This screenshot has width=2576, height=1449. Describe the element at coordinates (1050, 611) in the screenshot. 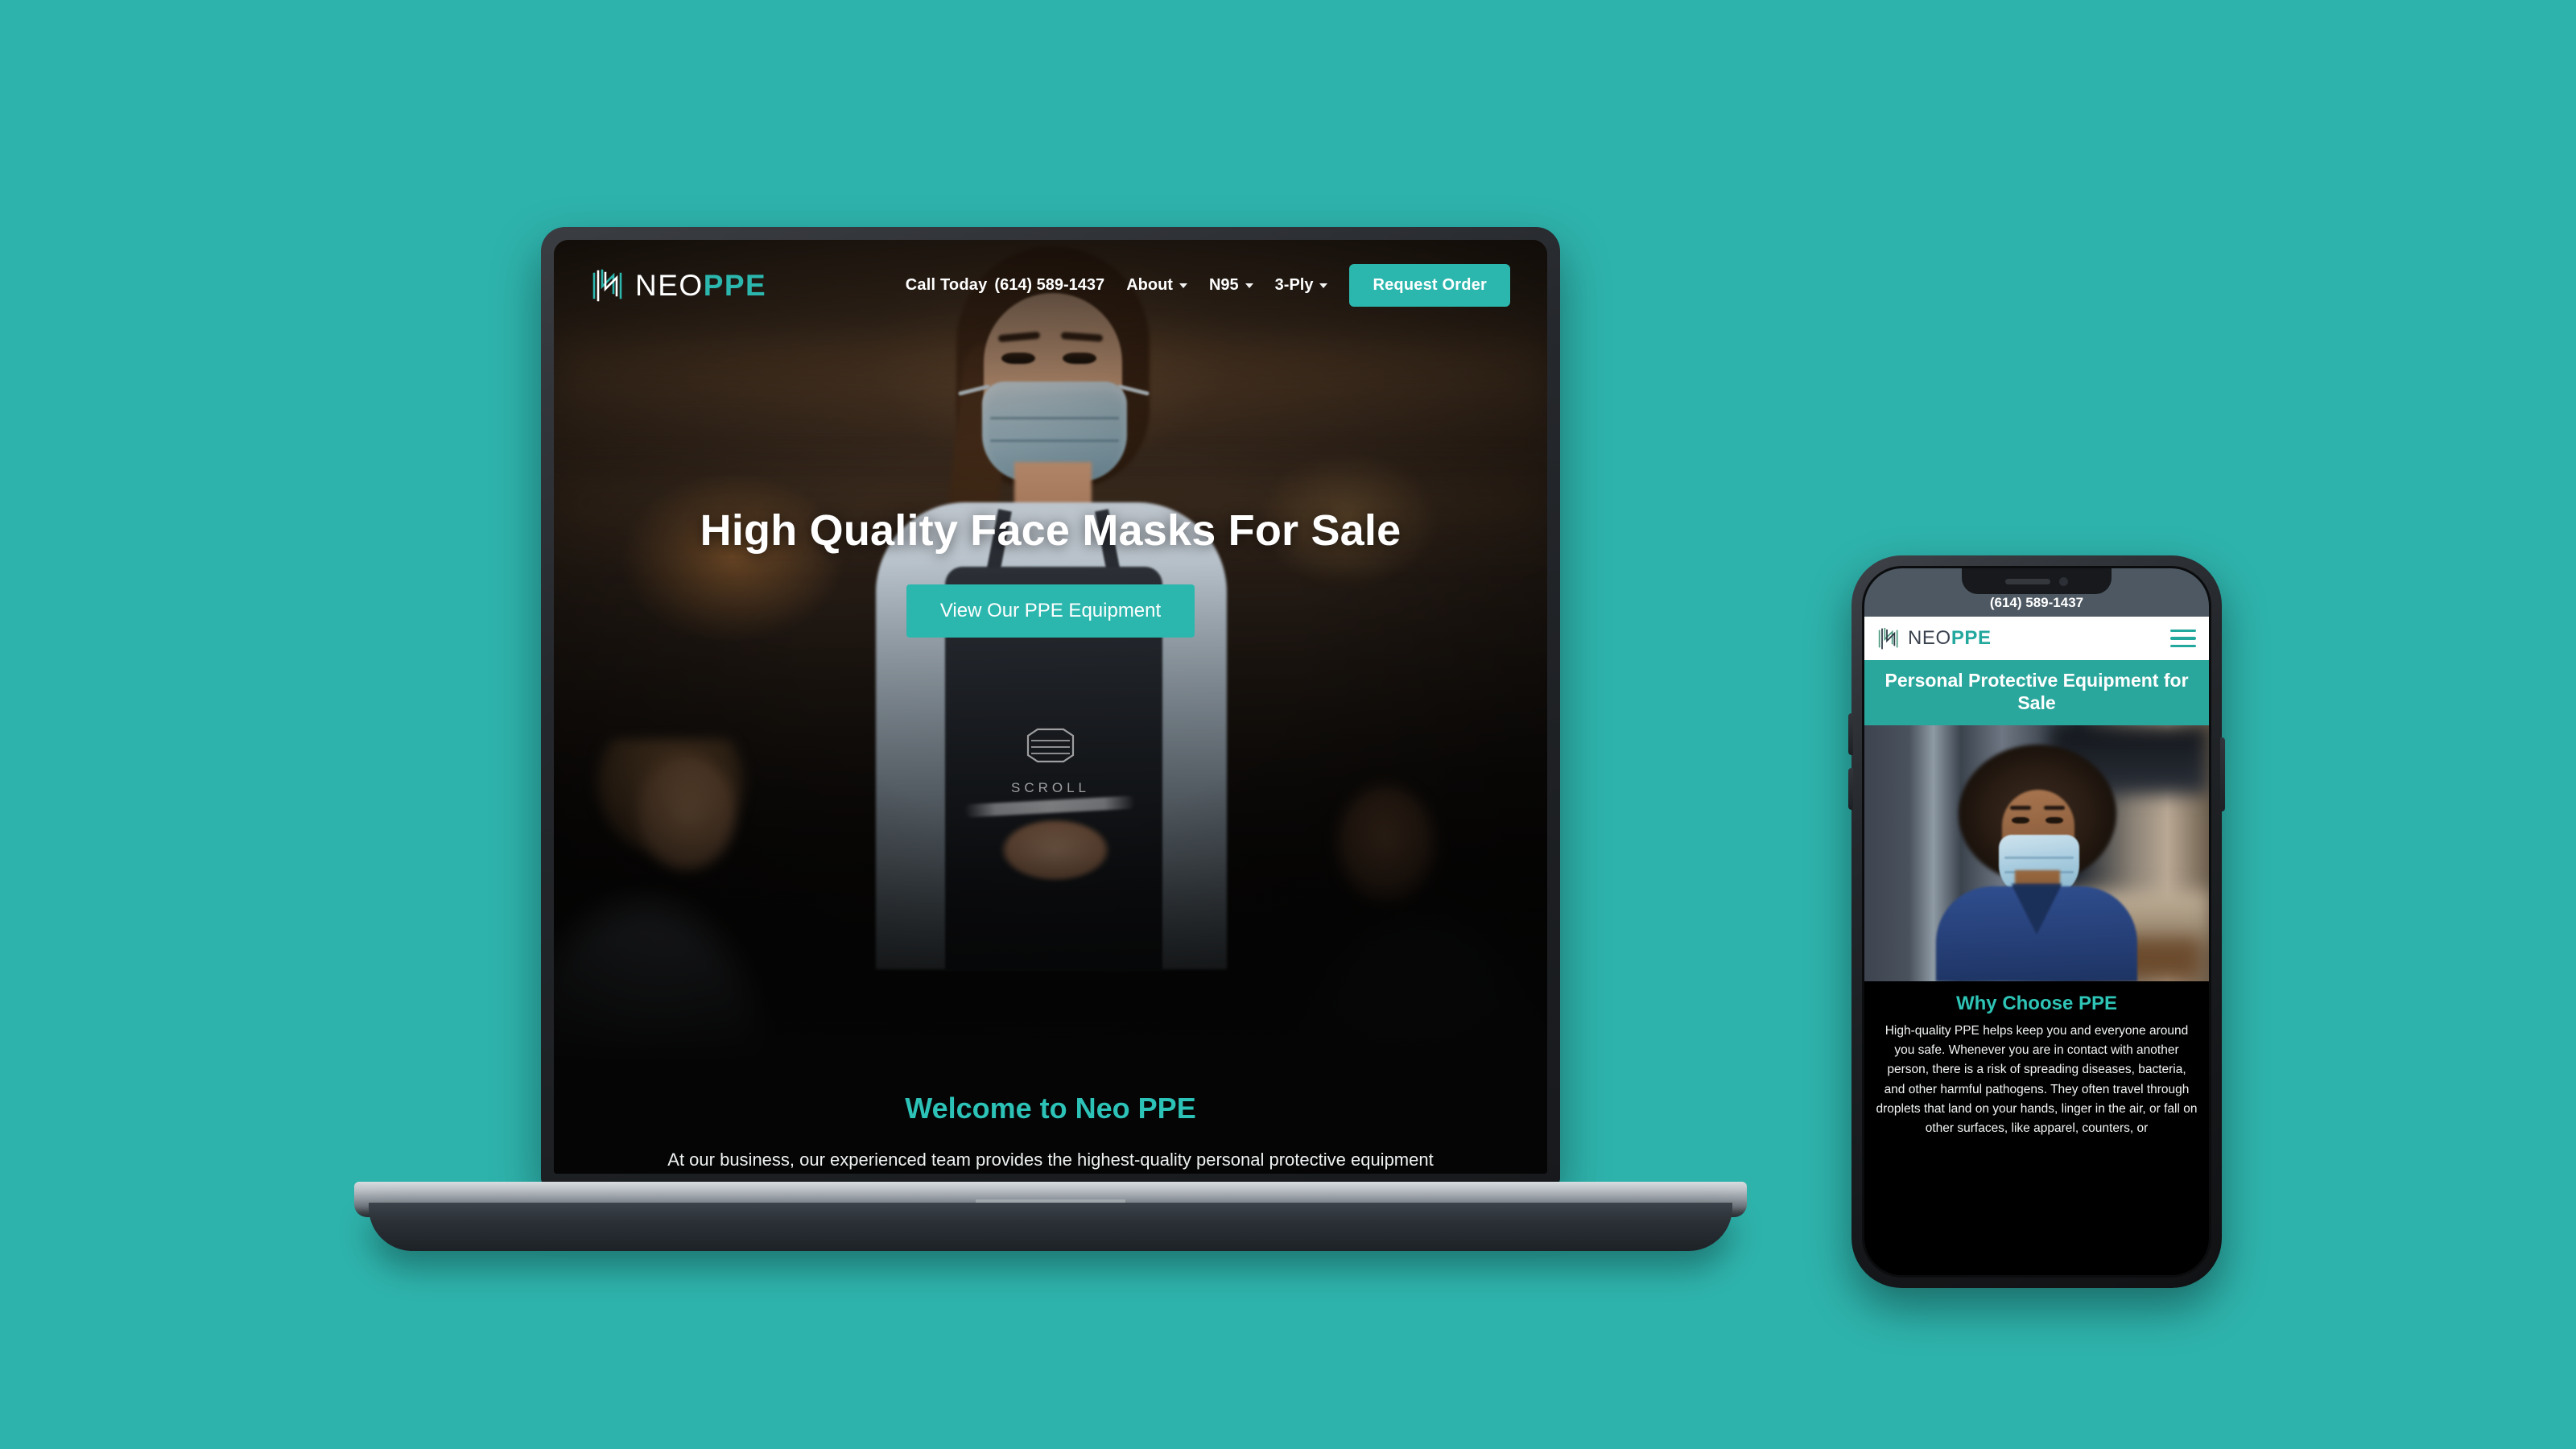

I see `view-ppe-equipment-button: View Our PPE Equipment` at that location.